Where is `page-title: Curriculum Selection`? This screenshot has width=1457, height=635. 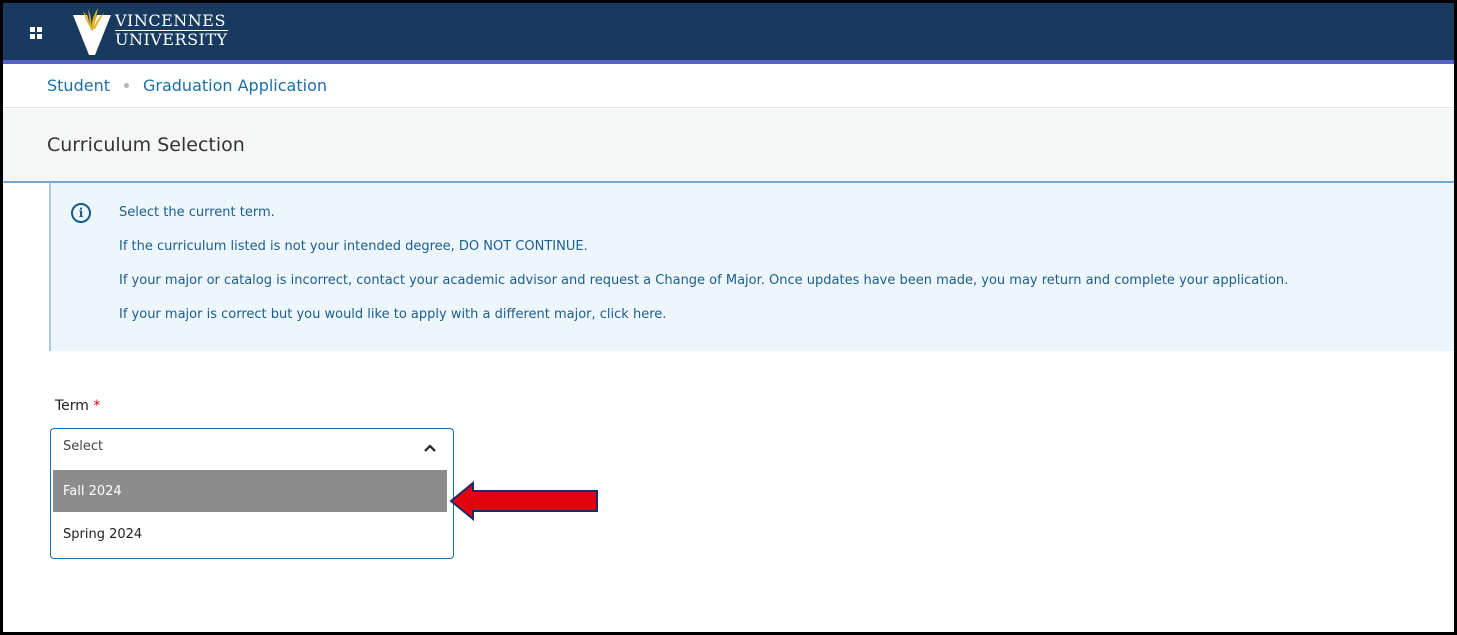 page-title: Curriculum Selection is located at coordinates (146, 145).